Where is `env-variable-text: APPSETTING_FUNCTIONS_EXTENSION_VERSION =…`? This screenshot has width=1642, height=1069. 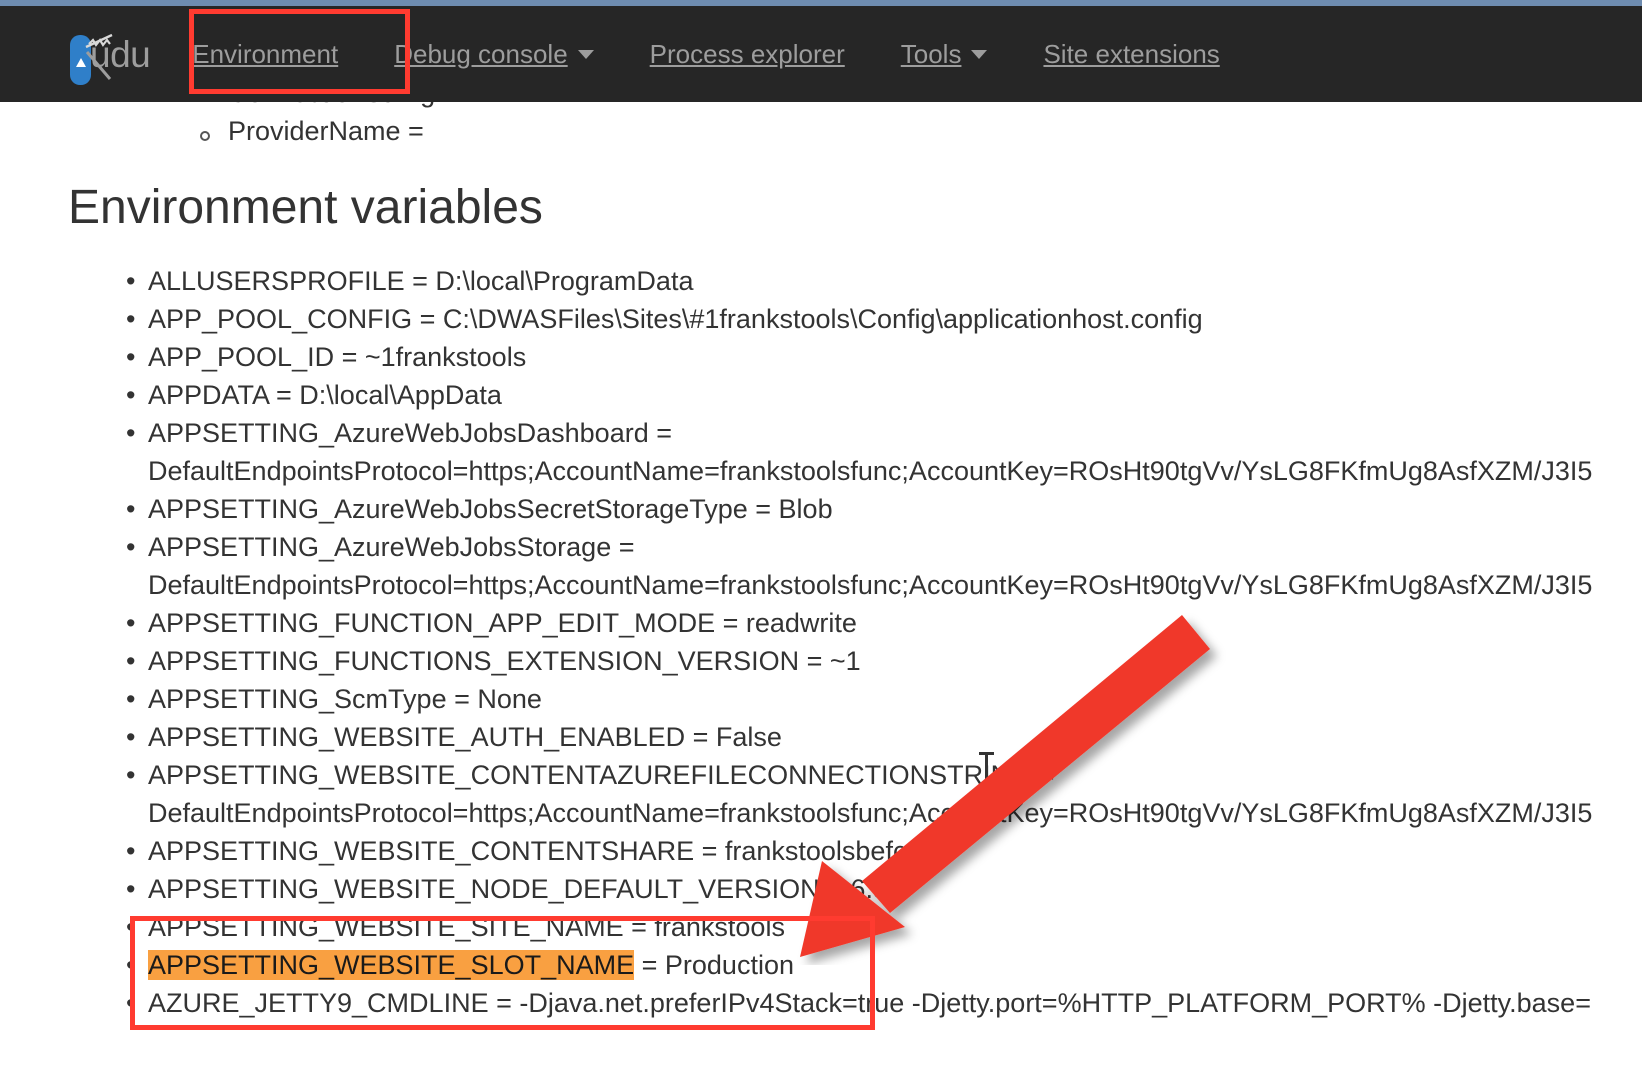
env-variable-text: APPSETTING_FUNCTIONS_EXTENSION_VERSION =… is located at coordinates (504, 661).